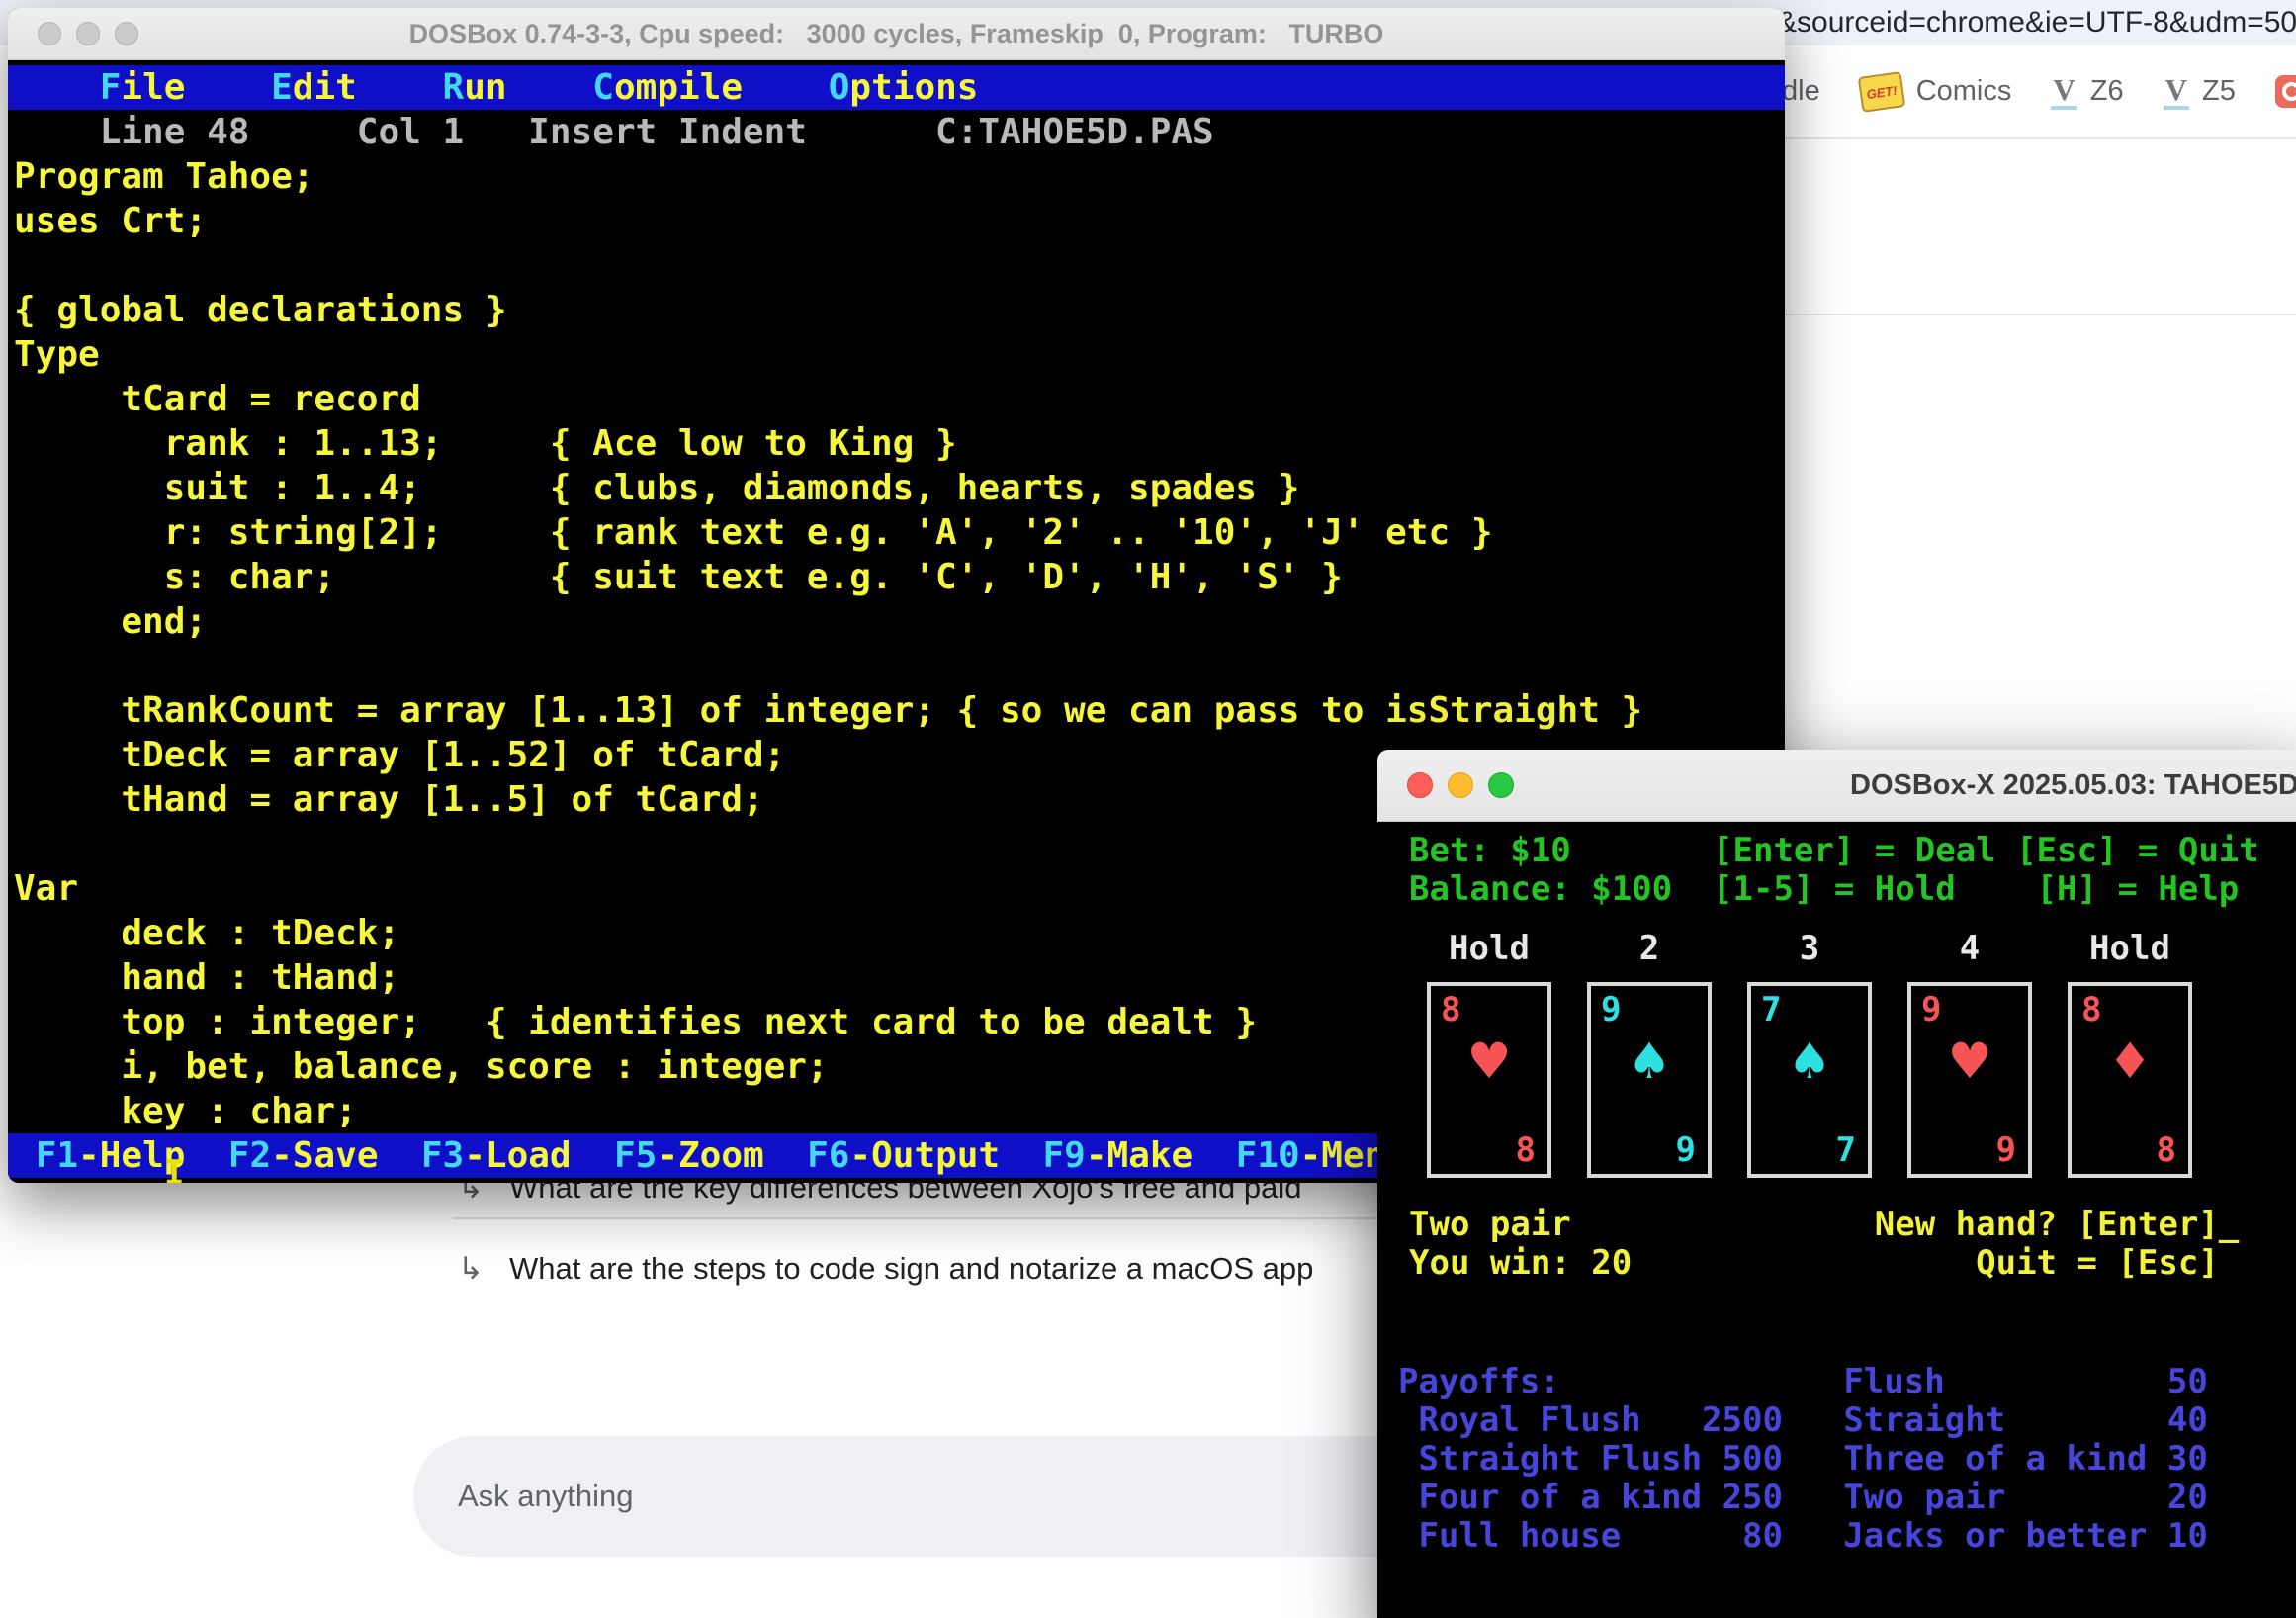 This screenshot has height=1618, width=2296. Describe the element at coordinates (689, 1155) in the screenshot. I see `fkey-f5: F5-Zoom` at that location.